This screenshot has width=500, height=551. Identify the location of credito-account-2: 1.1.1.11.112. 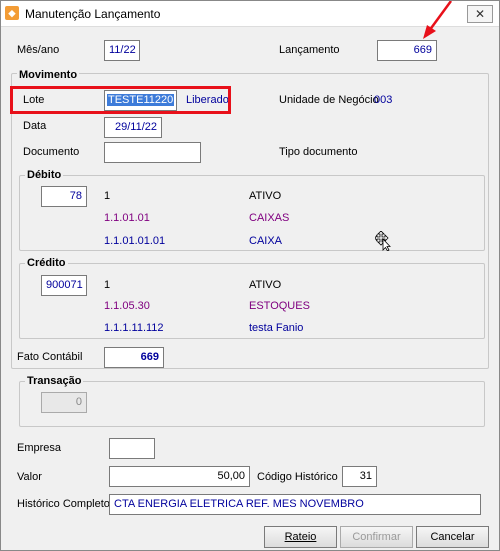
(134, 328).